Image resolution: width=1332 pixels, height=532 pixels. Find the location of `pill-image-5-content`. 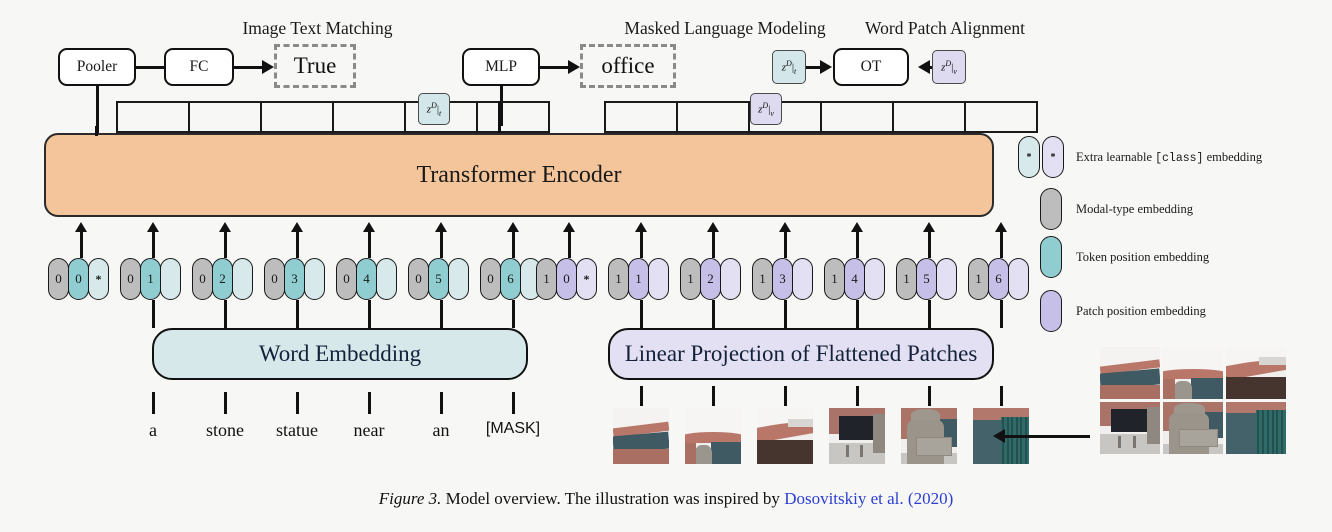

pill-image-5-content is located at coordinates (946, 279).